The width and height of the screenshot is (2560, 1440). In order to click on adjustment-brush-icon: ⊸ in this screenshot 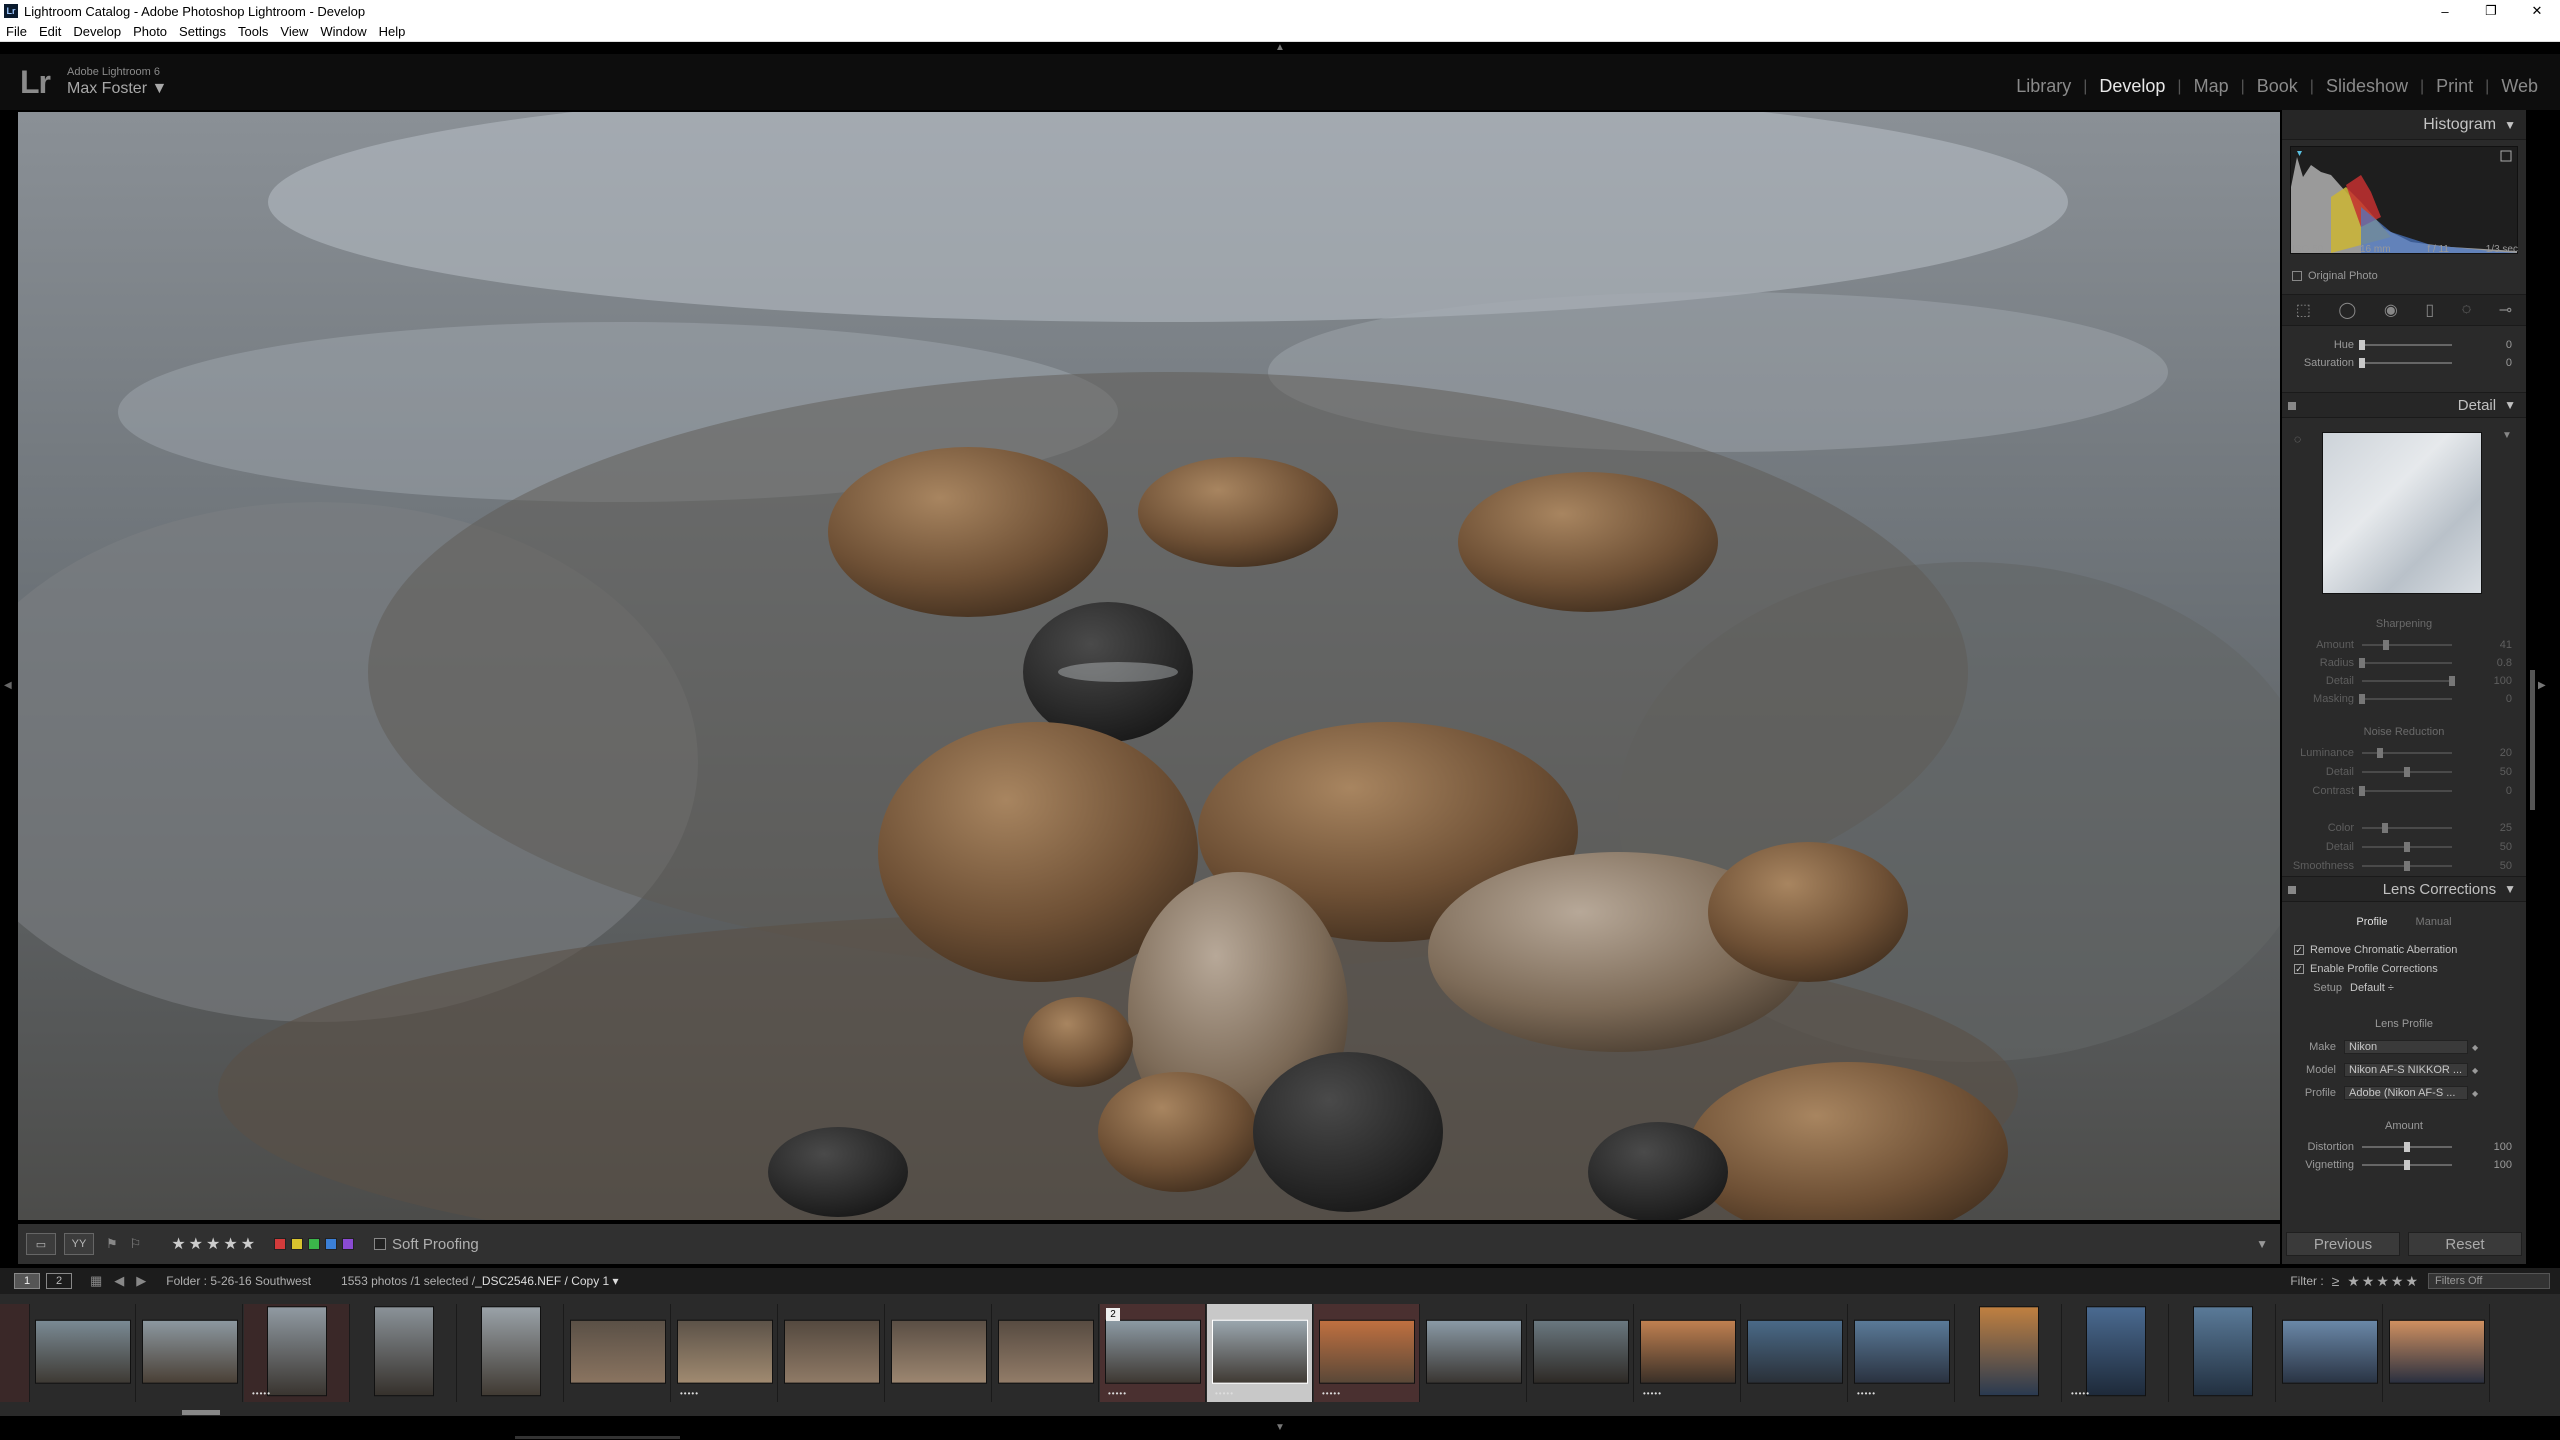, I will do `click(2505, 310)`.